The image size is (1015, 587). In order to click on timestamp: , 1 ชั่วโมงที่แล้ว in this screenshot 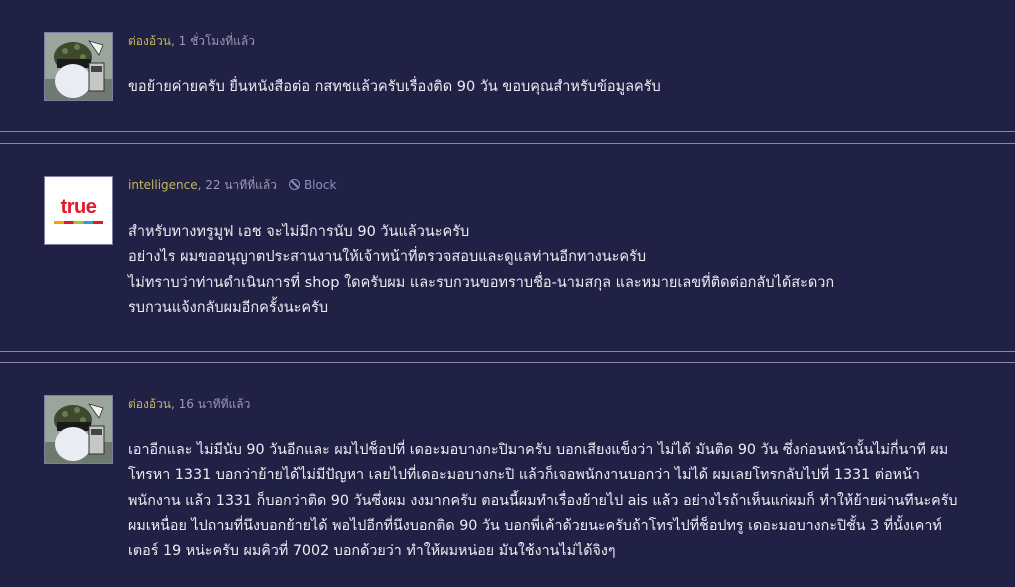, I will do `click(213, 41)`.